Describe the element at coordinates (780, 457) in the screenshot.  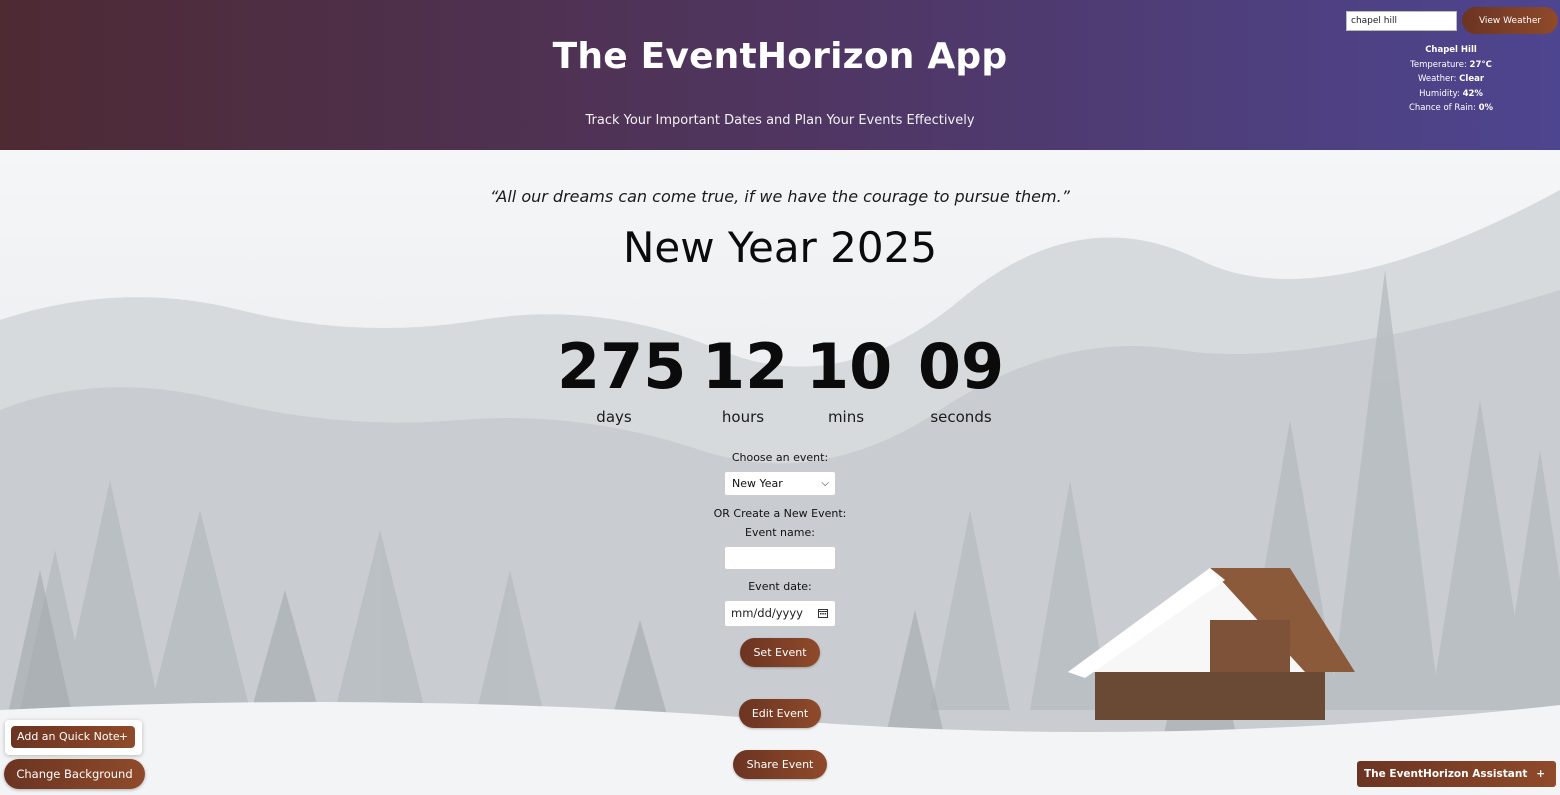
I see `choose-event-label: Choose an event:` at that location.